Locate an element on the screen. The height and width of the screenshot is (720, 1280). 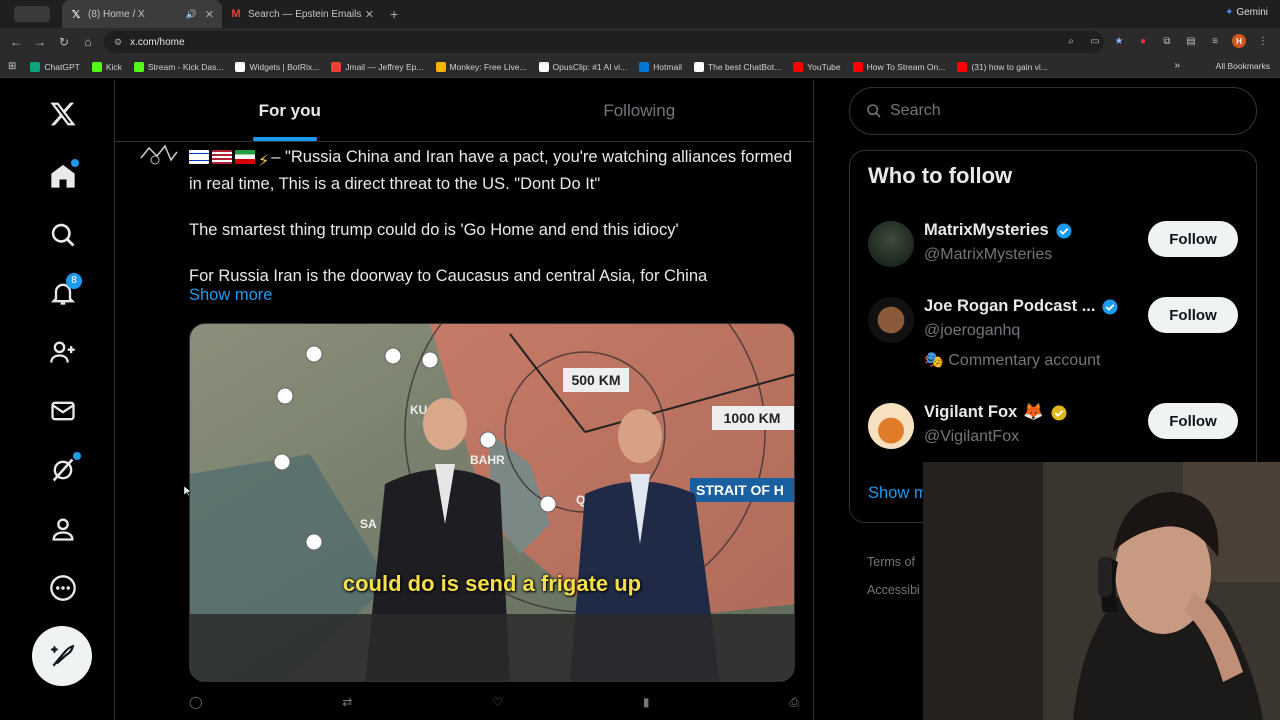
cast-icon: ▭ is located at coordinates (1095, 41).